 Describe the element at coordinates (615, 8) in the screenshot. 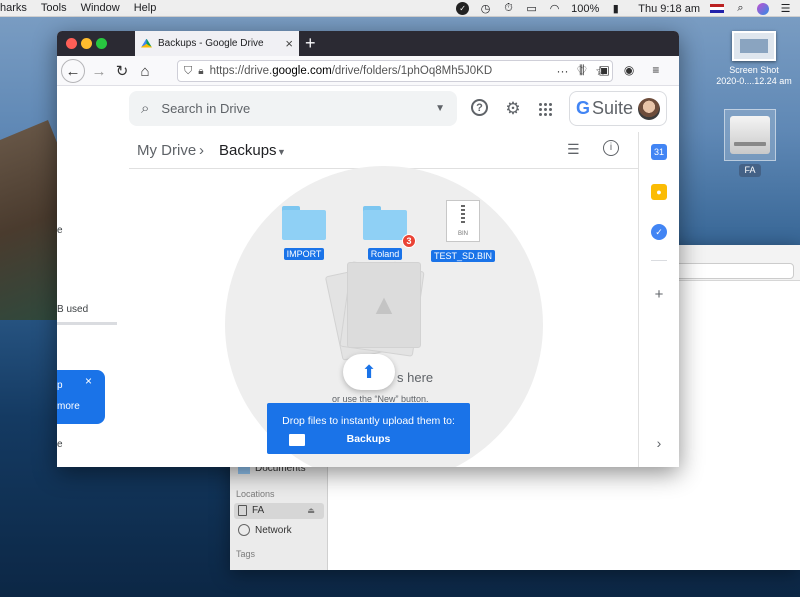

I see `battery-icon: ▮` at that location.